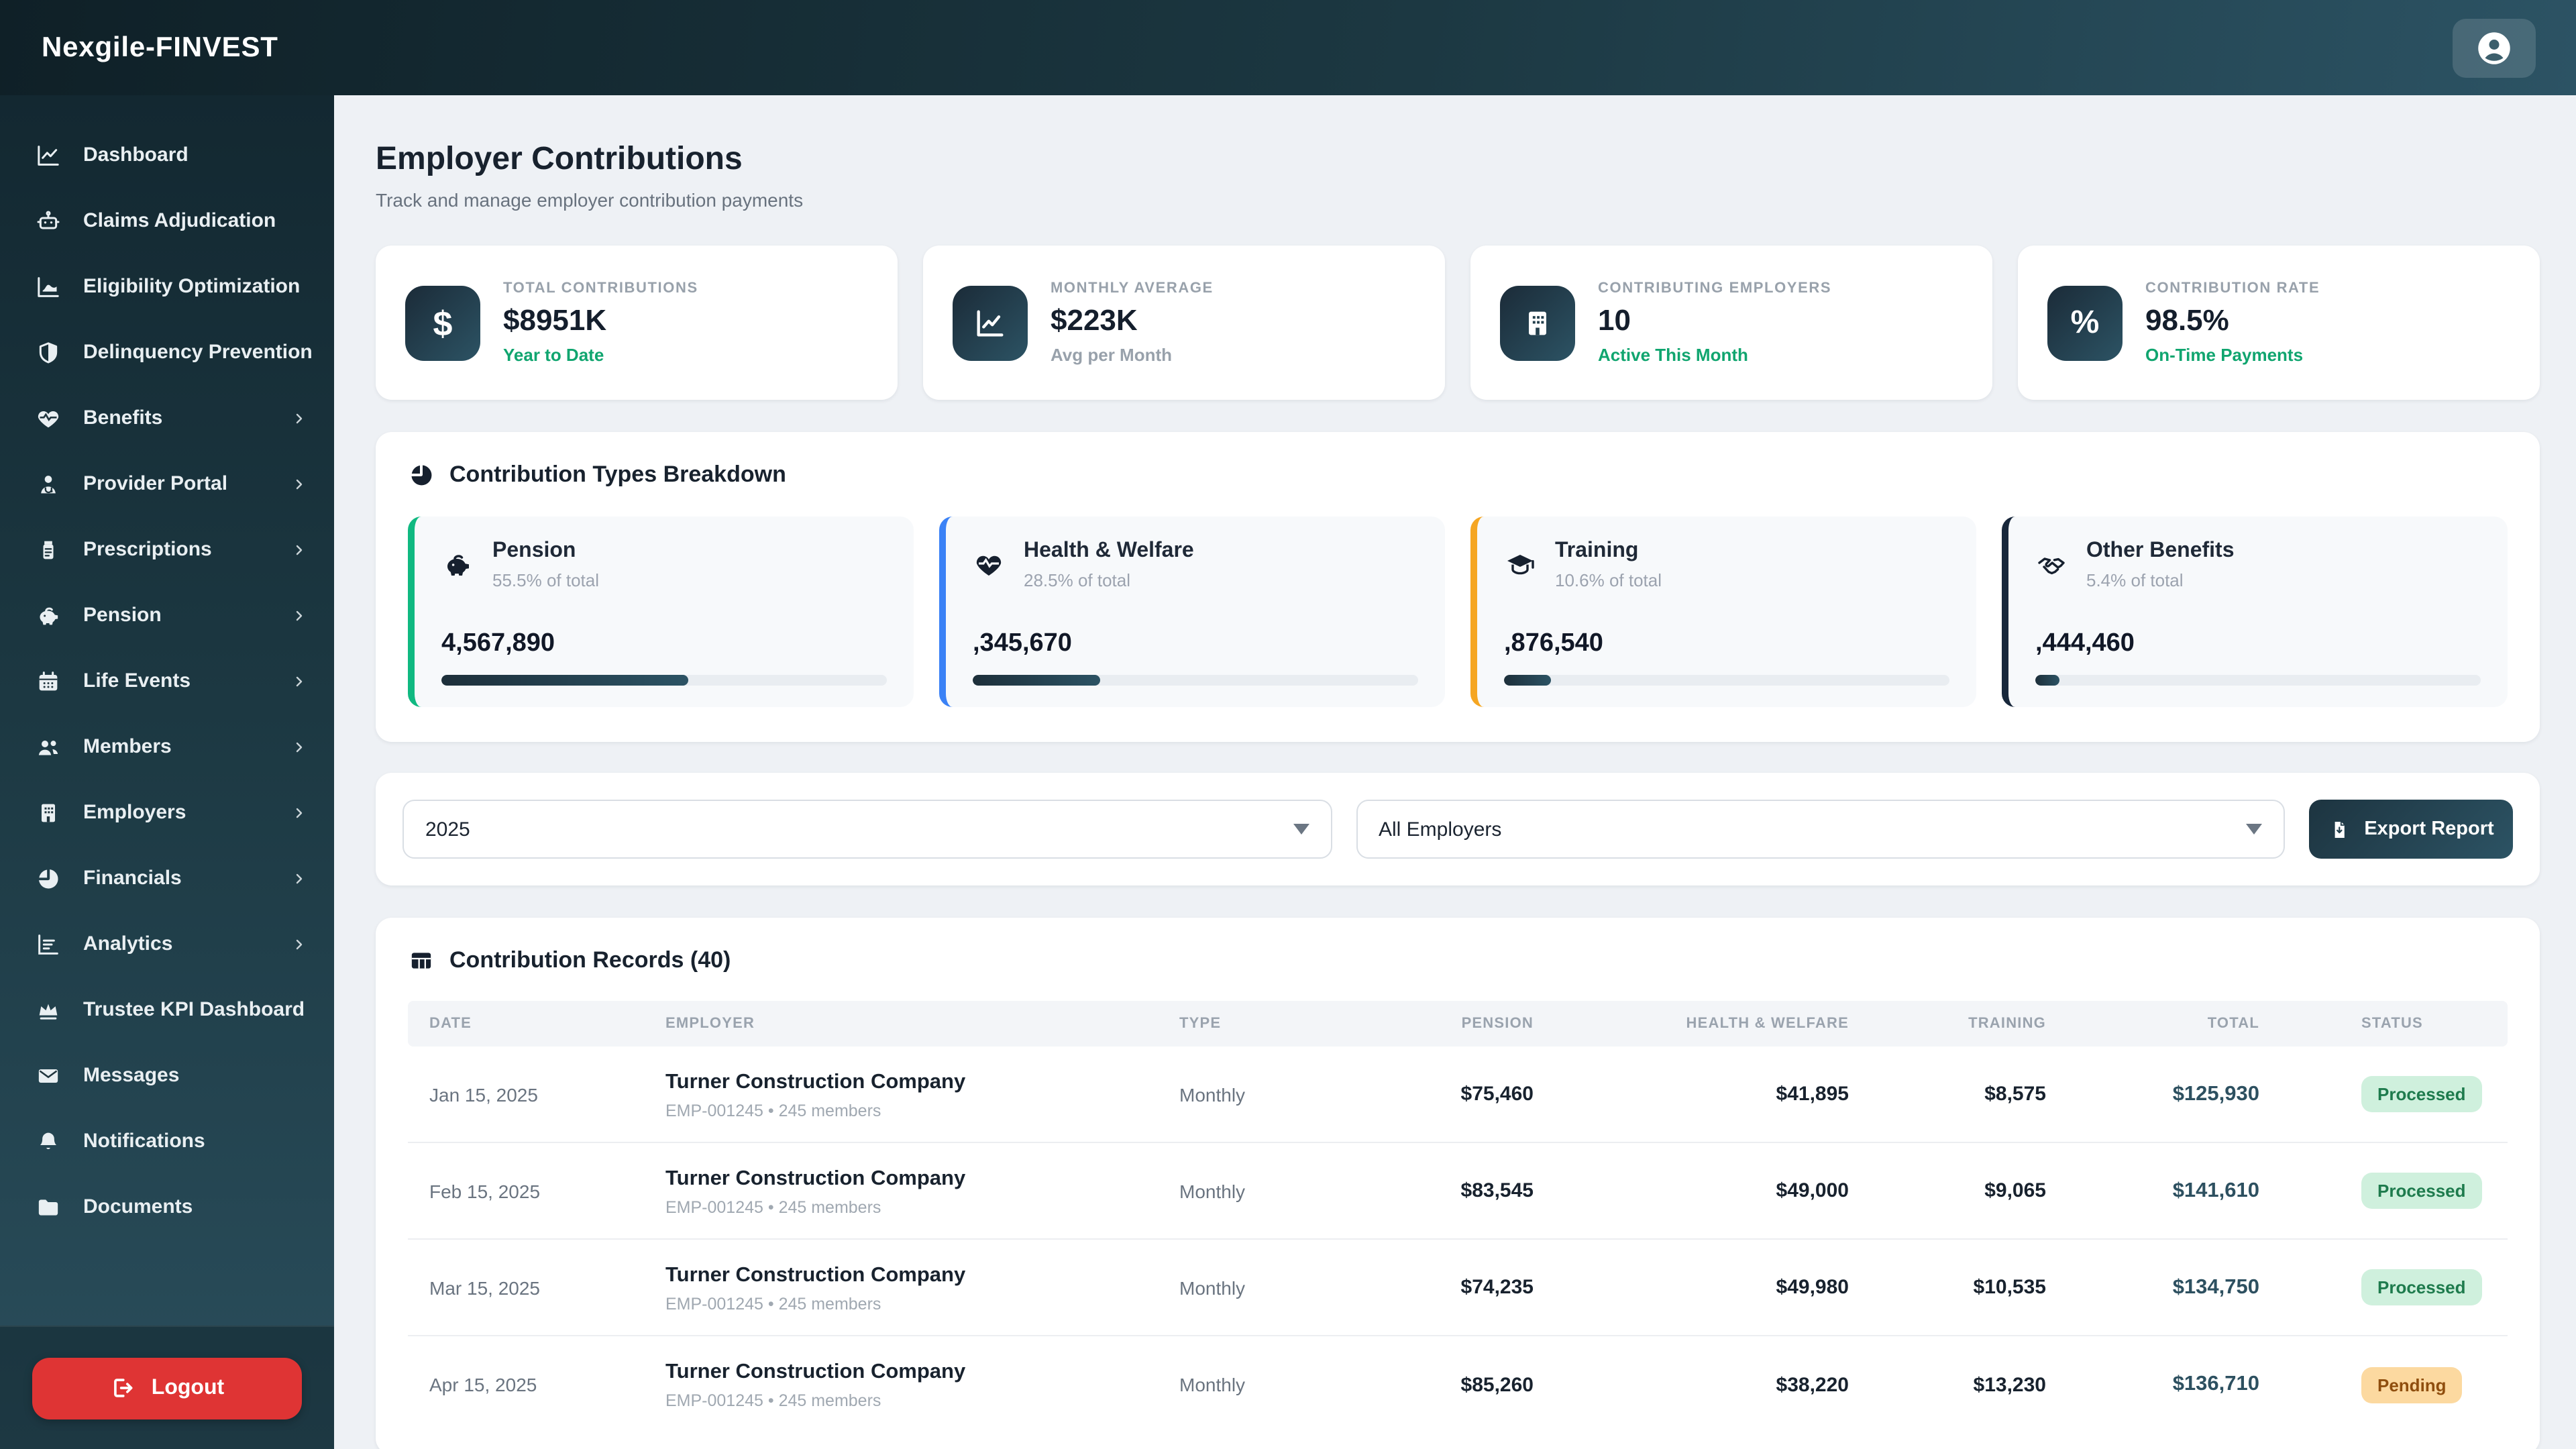 This screenshot has height=1449, width=2576. Describe the element at coordinates (1077, 580) in the screenshot. I see `breakdown-pct: 28.5% of total` at that location.